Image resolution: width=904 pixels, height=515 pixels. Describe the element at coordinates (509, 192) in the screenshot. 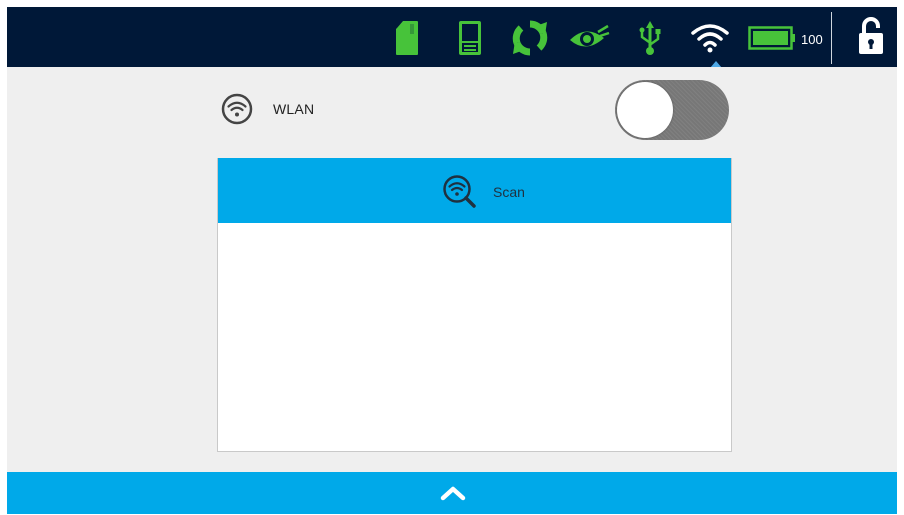

I see `scan-label: Scan` at that location.